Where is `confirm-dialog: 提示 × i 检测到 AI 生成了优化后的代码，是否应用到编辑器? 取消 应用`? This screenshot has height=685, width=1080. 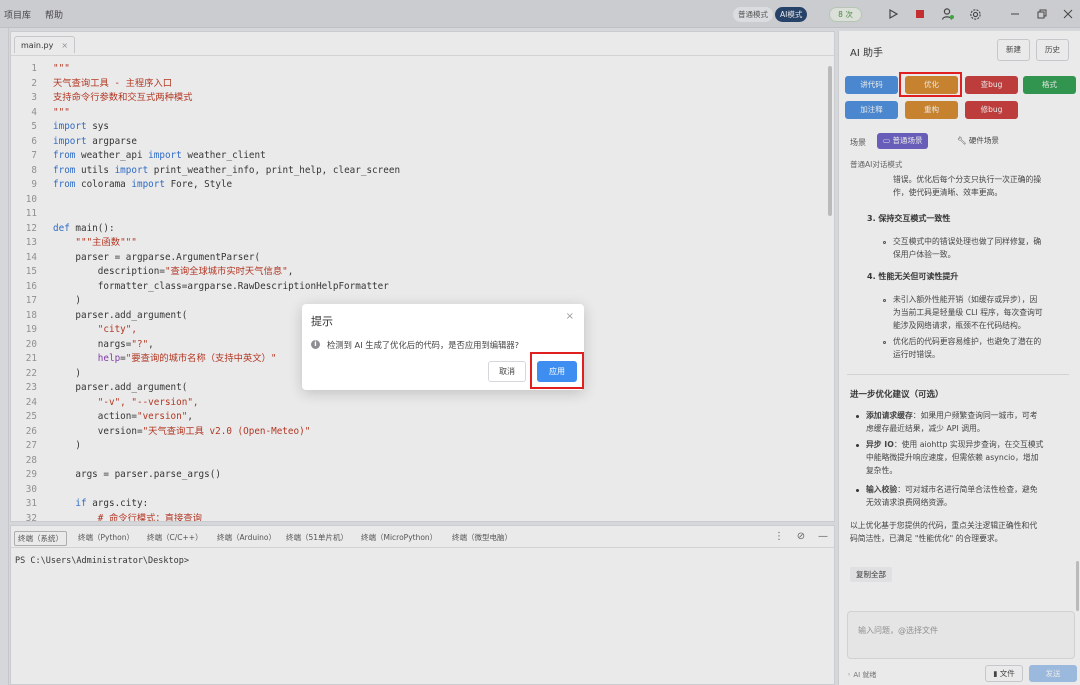
confirm-dialog: 提示 × i 检测到 AI 生成了优化后的代码，是否应用到编辑器? 取消 应用 is located at coordinates (443, 347).